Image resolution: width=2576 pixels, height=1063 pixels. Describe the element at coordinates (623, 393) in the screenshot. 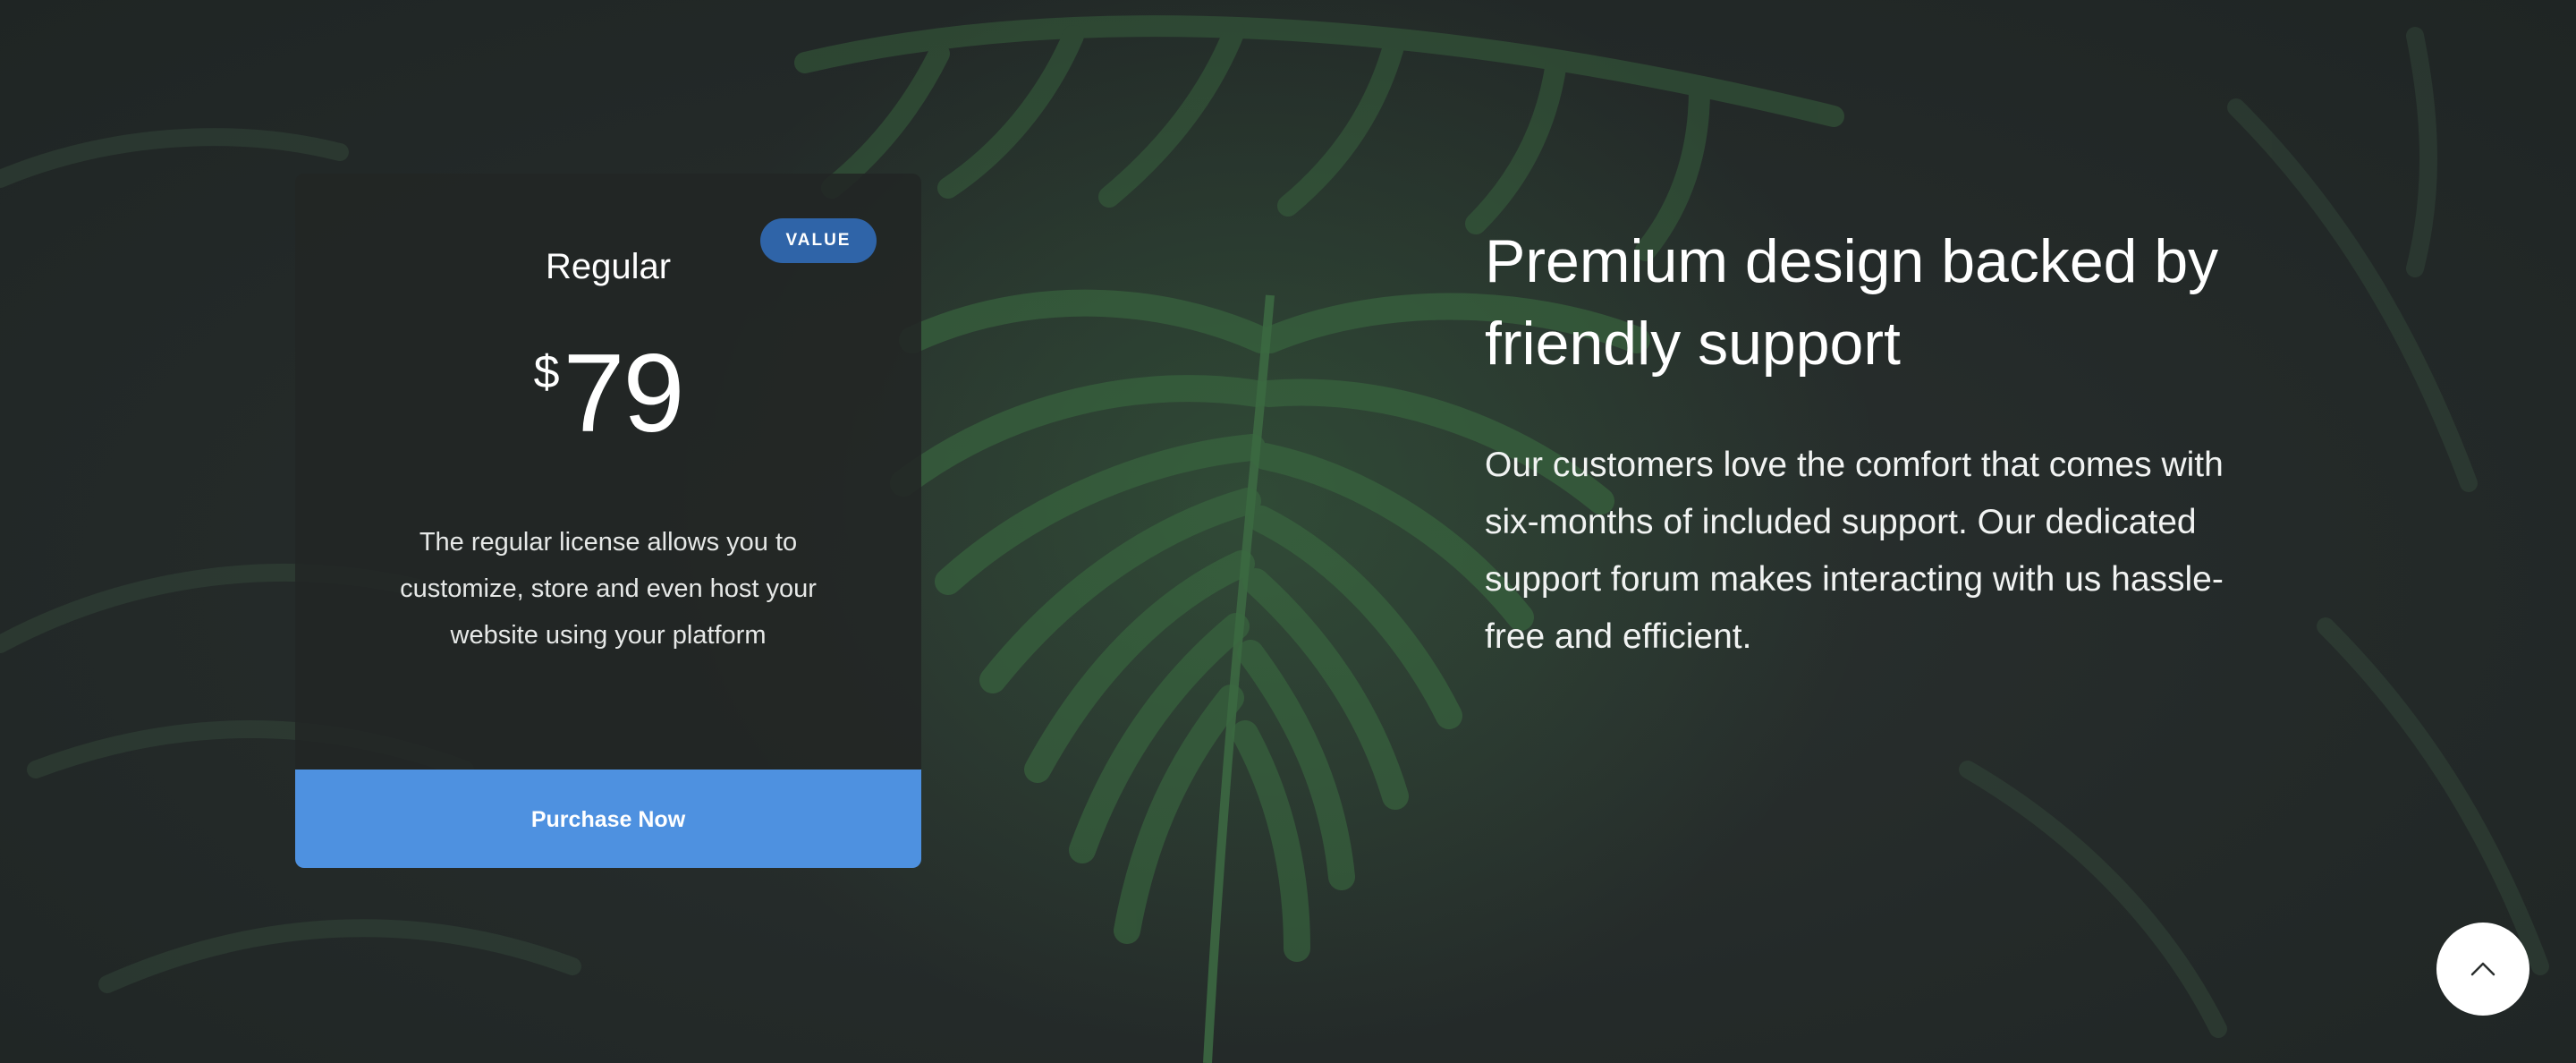

I see `price-amount: 79` at that location.